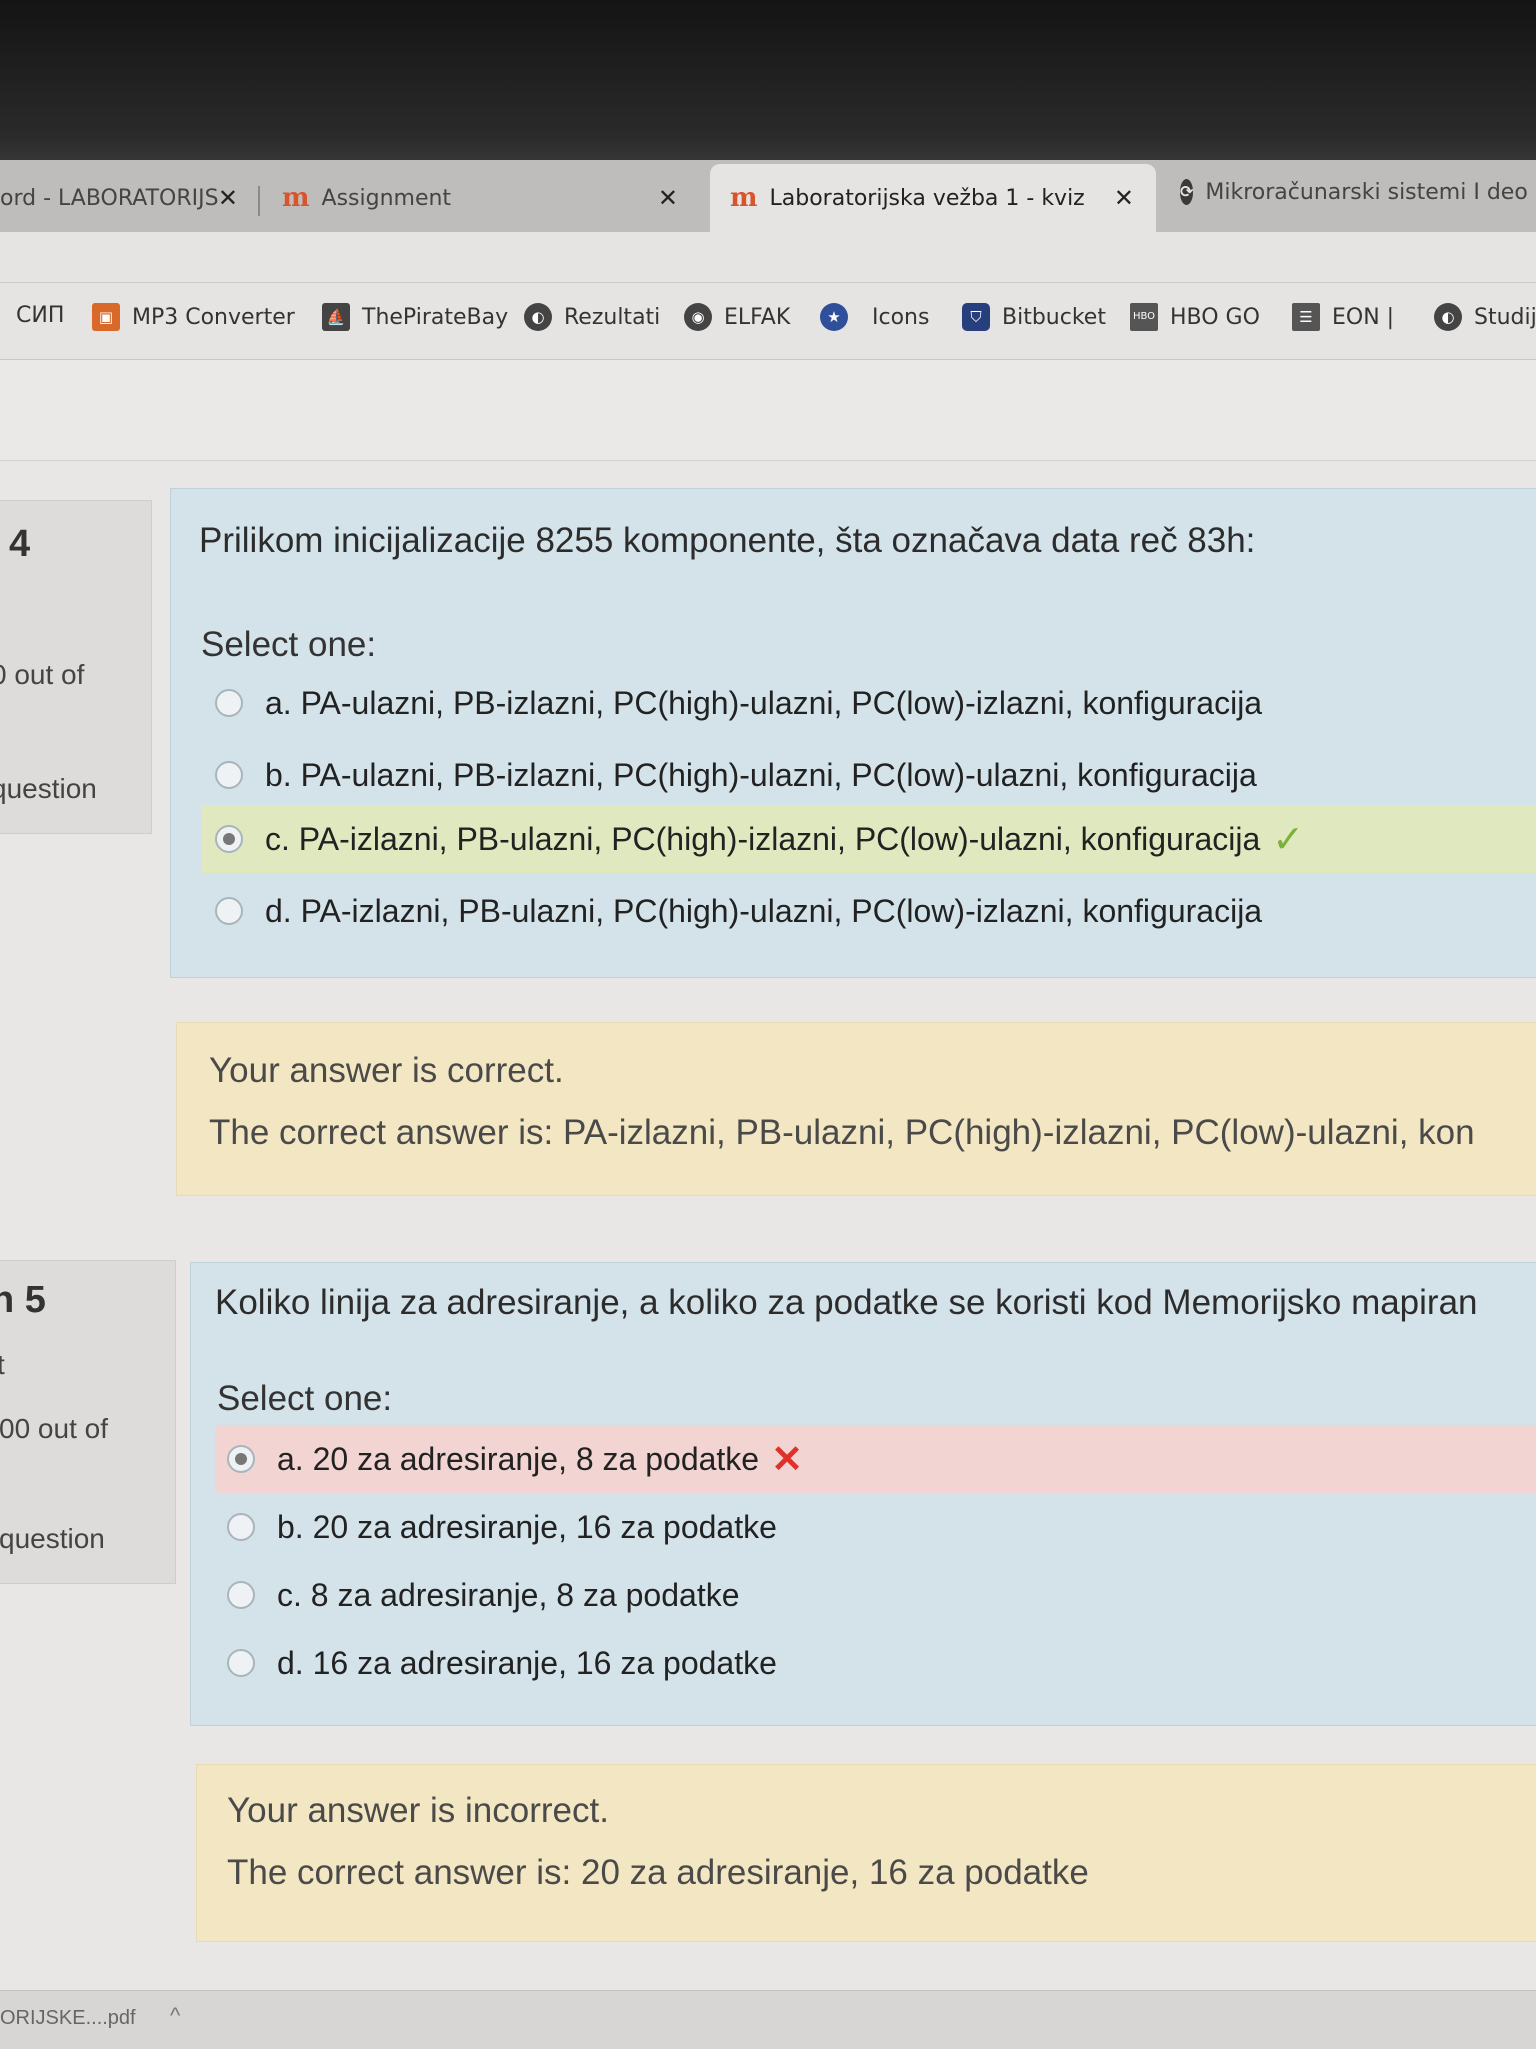 Image resolution: width=1536 pixels, height=2049 pixels. I want to click on option-label: c. 8 za adresiranje, 8 za podatke, so click(508, 1594).